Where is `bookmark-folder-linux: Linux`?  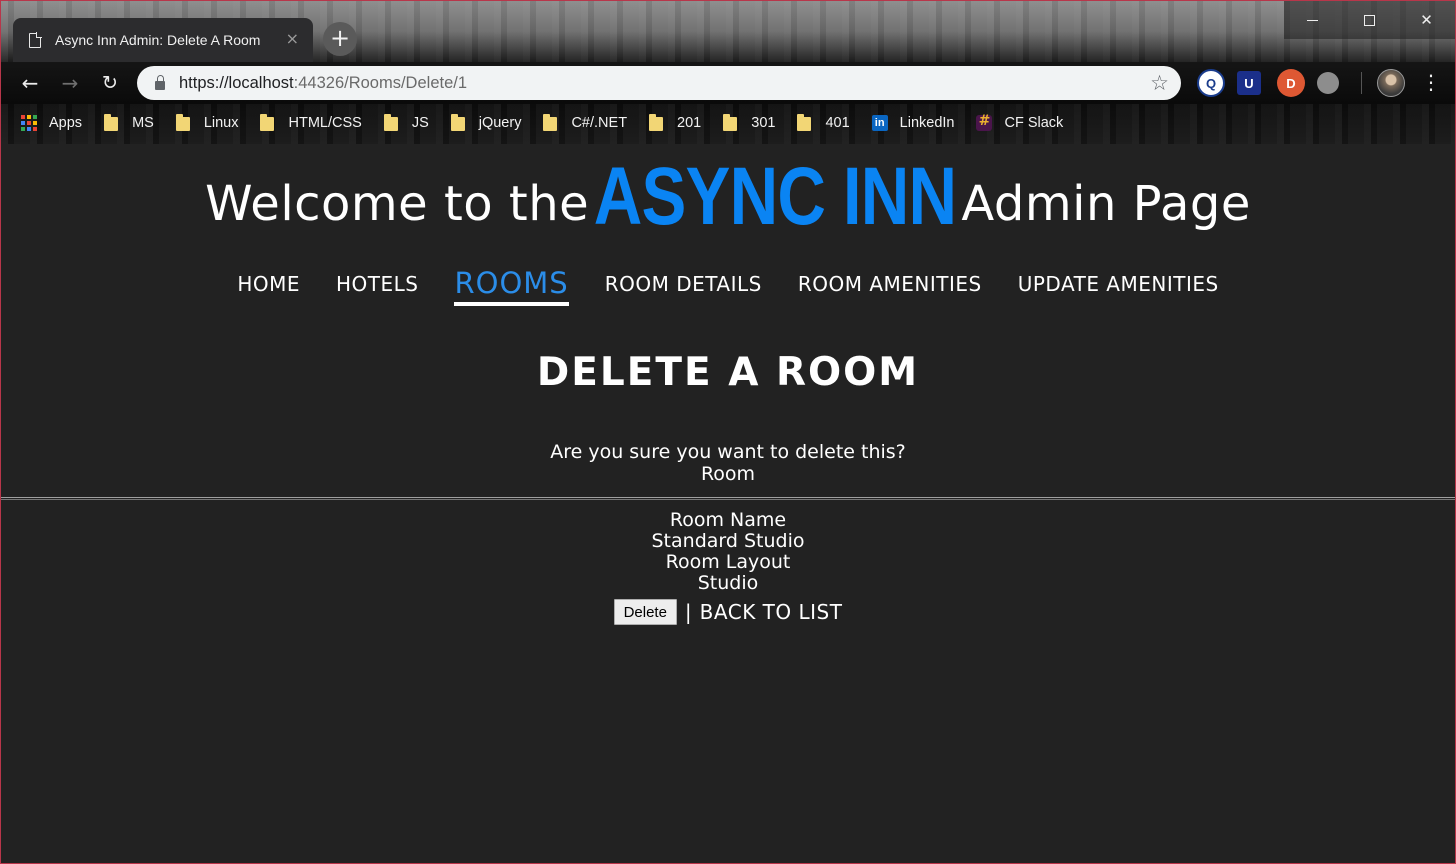
bookmark-folder-linux: Linux is located at coordinates (207, 123).